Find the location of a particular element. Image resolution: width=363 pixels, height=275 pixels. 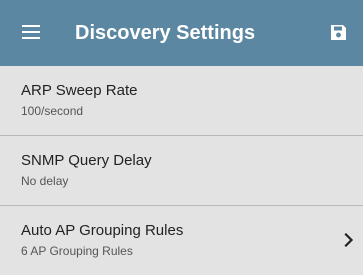

setting-title: ARP Sweep Rate is located at coordinates (79, 90).